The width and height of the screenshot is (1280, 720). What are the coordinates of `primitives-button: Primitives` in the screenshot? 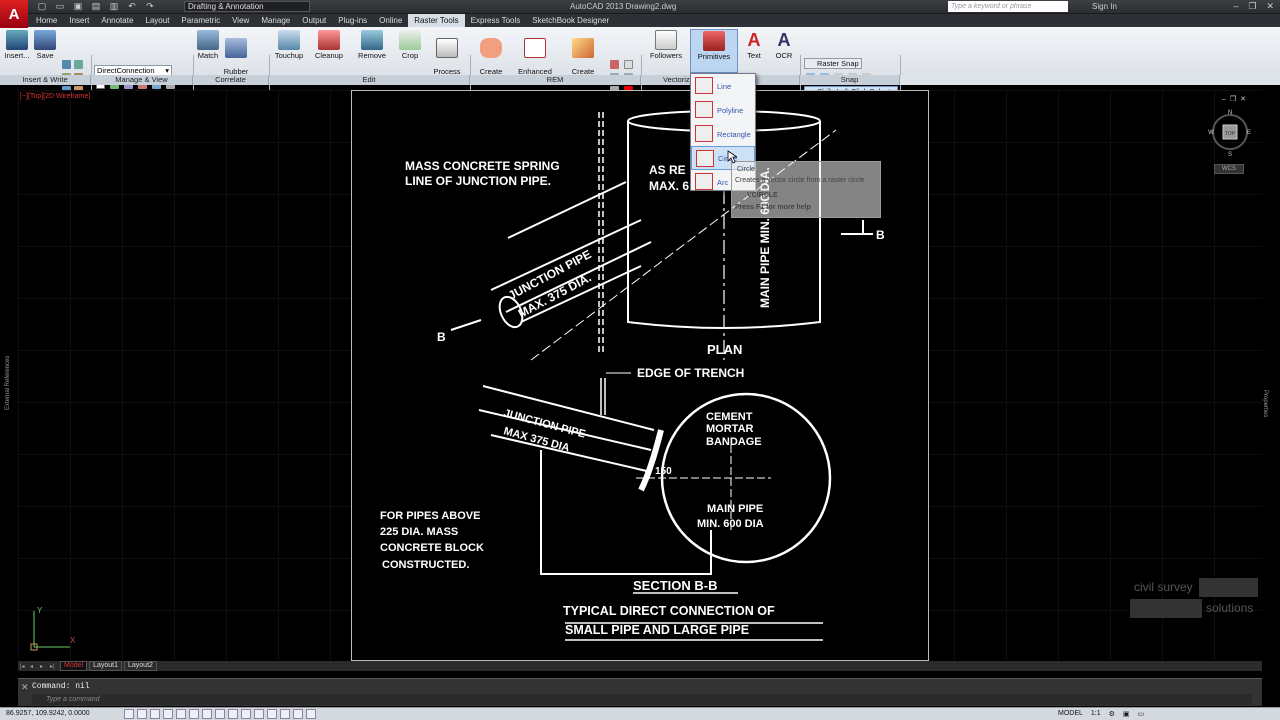 It's located at (714, 51).